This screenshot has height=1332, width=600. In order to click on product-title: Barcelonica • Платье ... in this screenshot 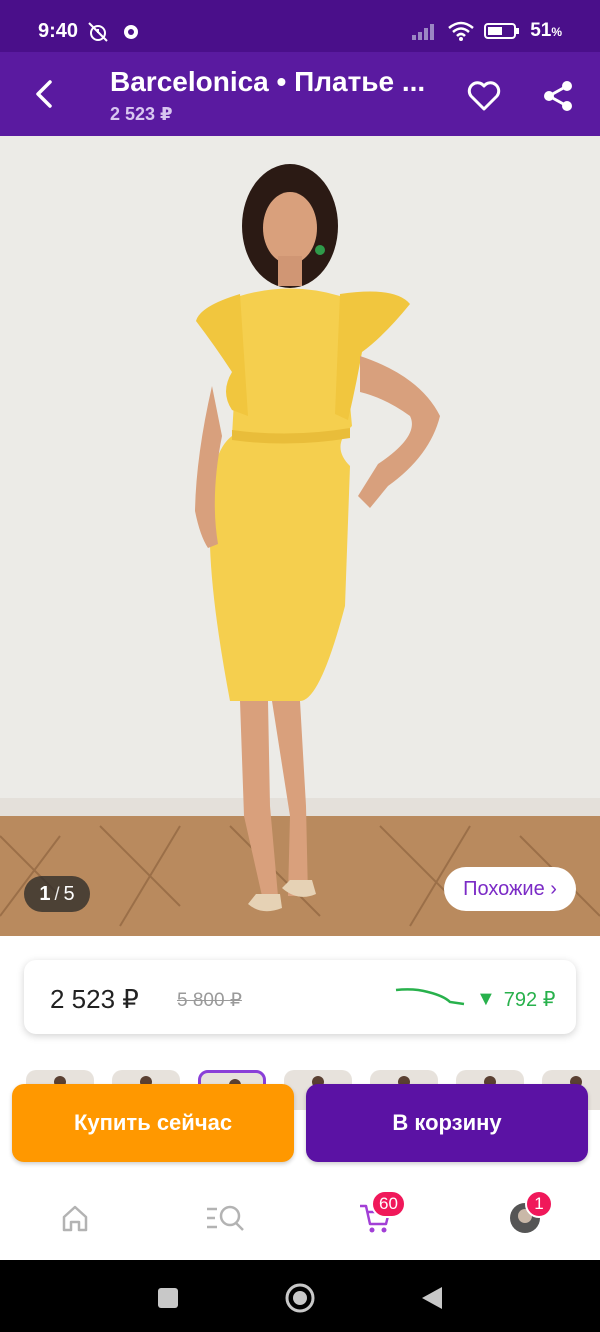, I will do `click(268, 81)`.